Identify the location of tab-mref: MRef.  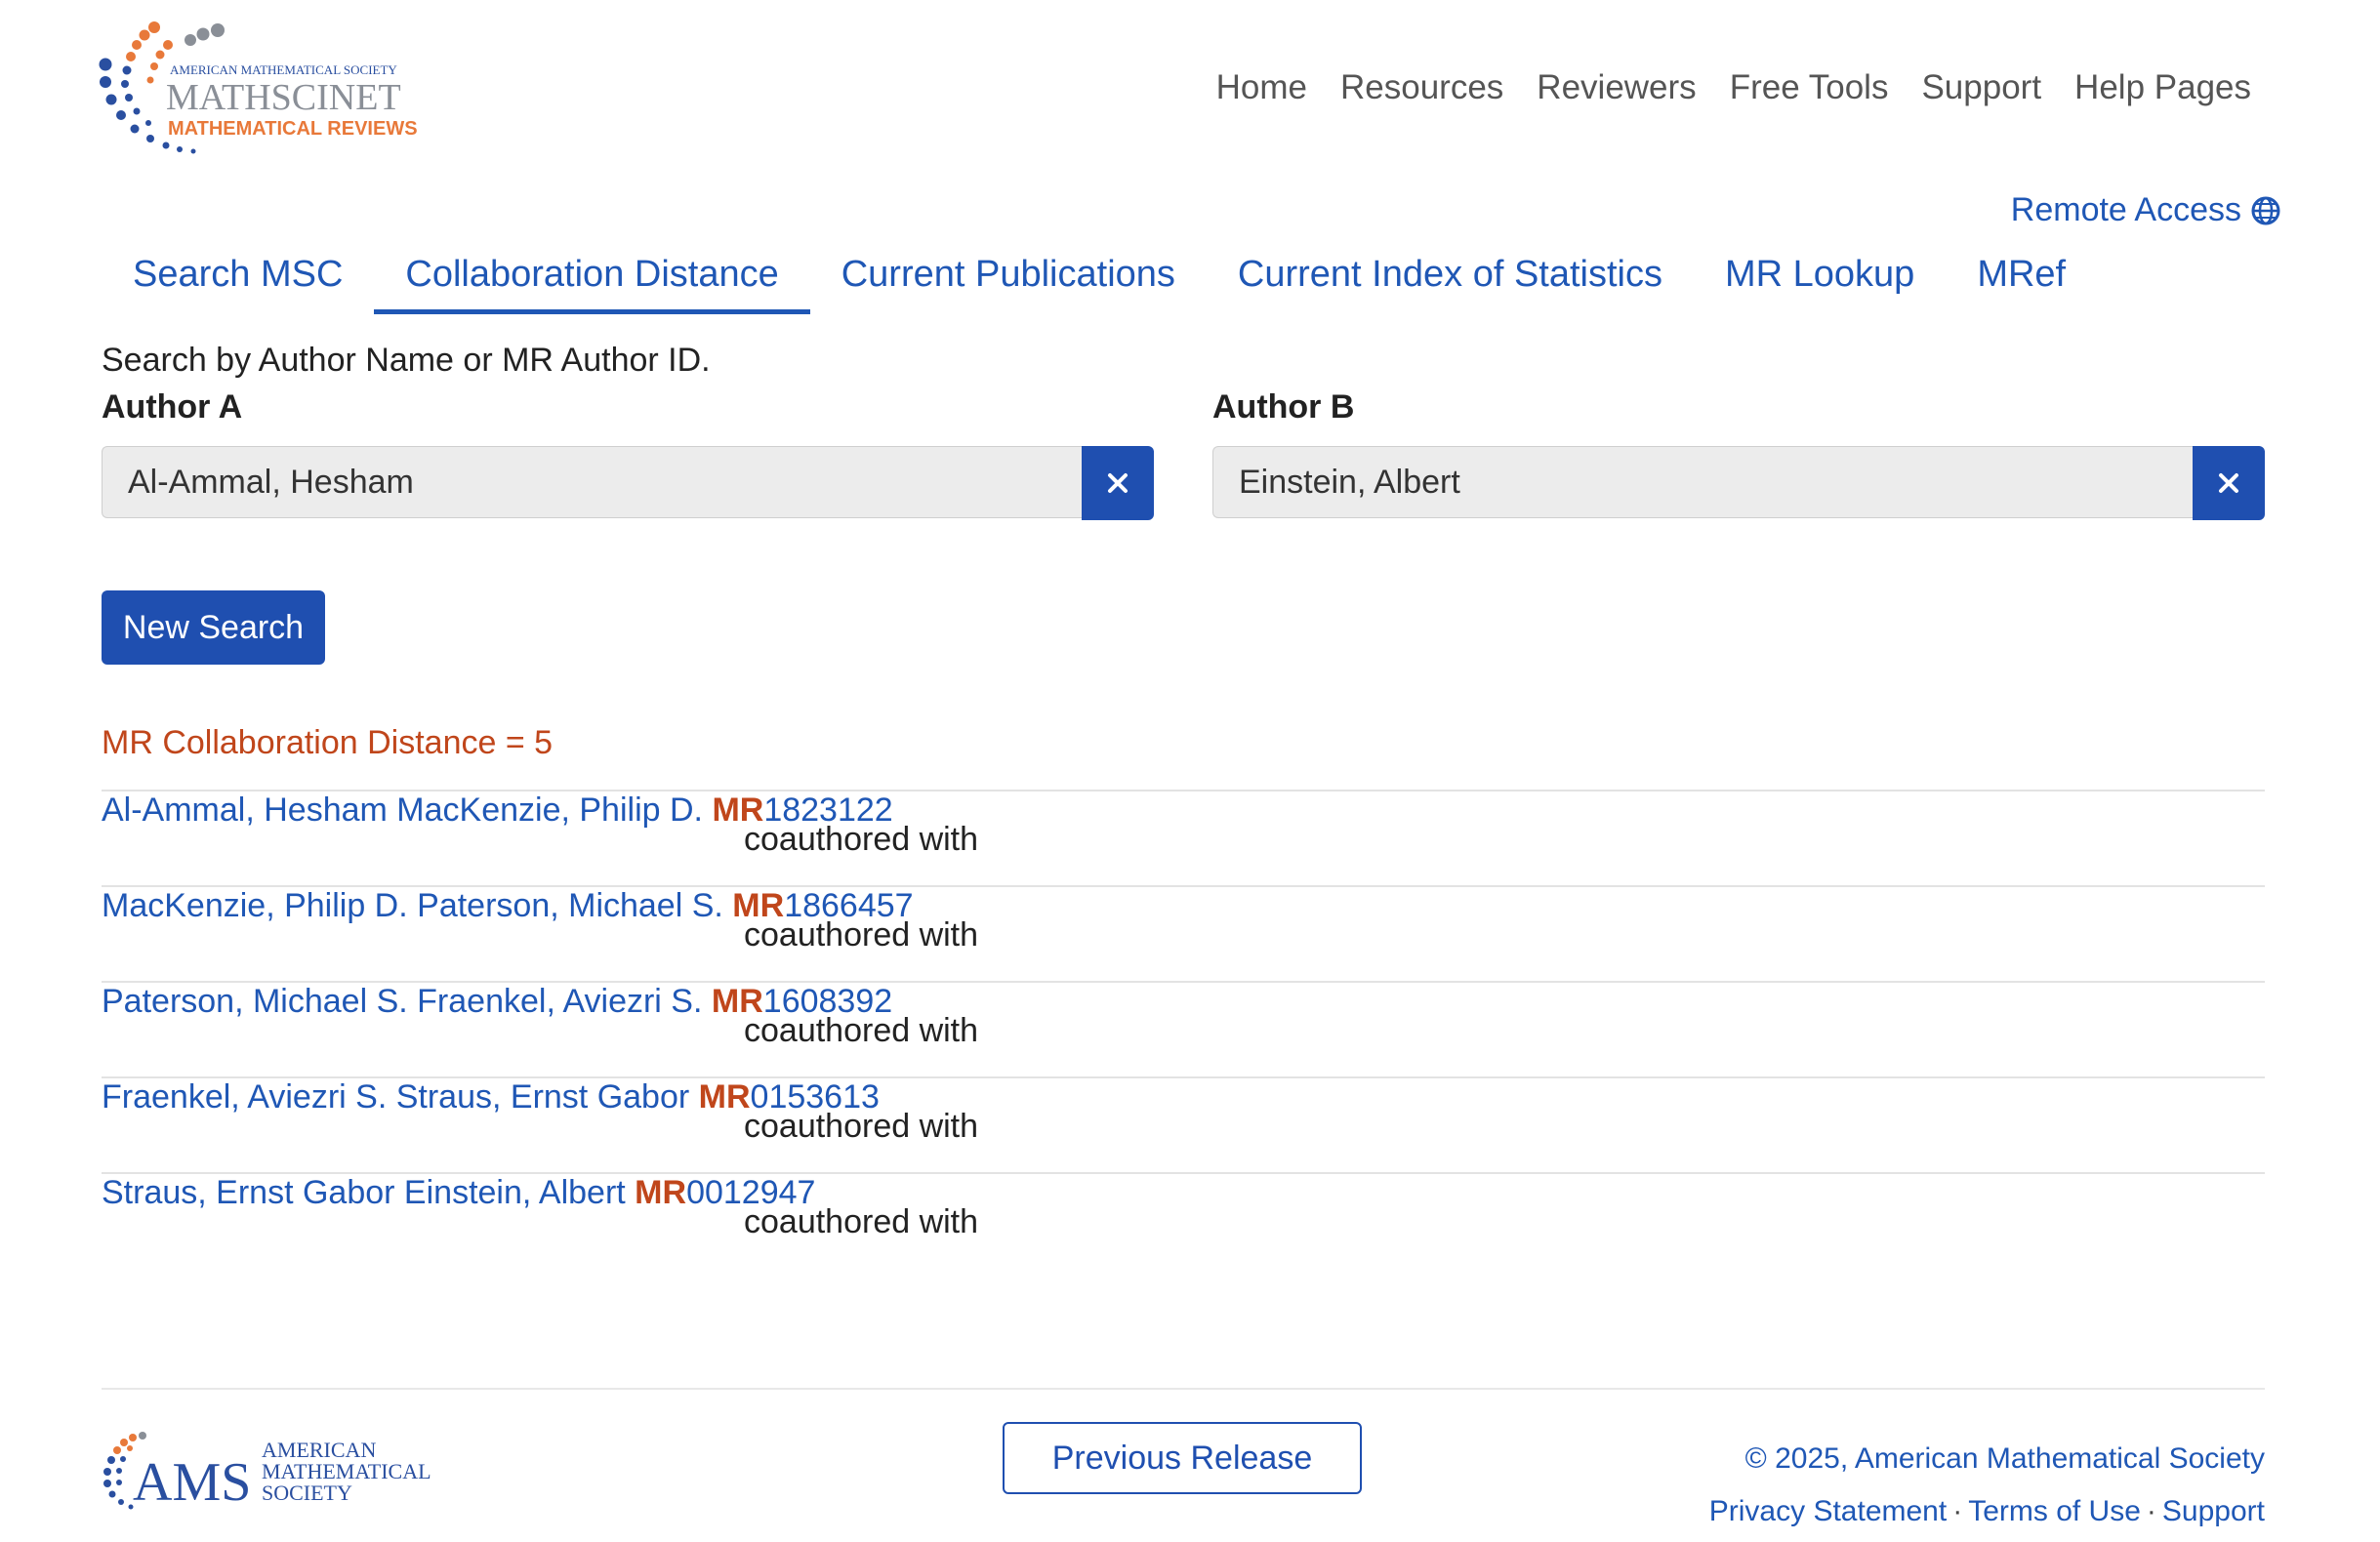
(2021, 281).